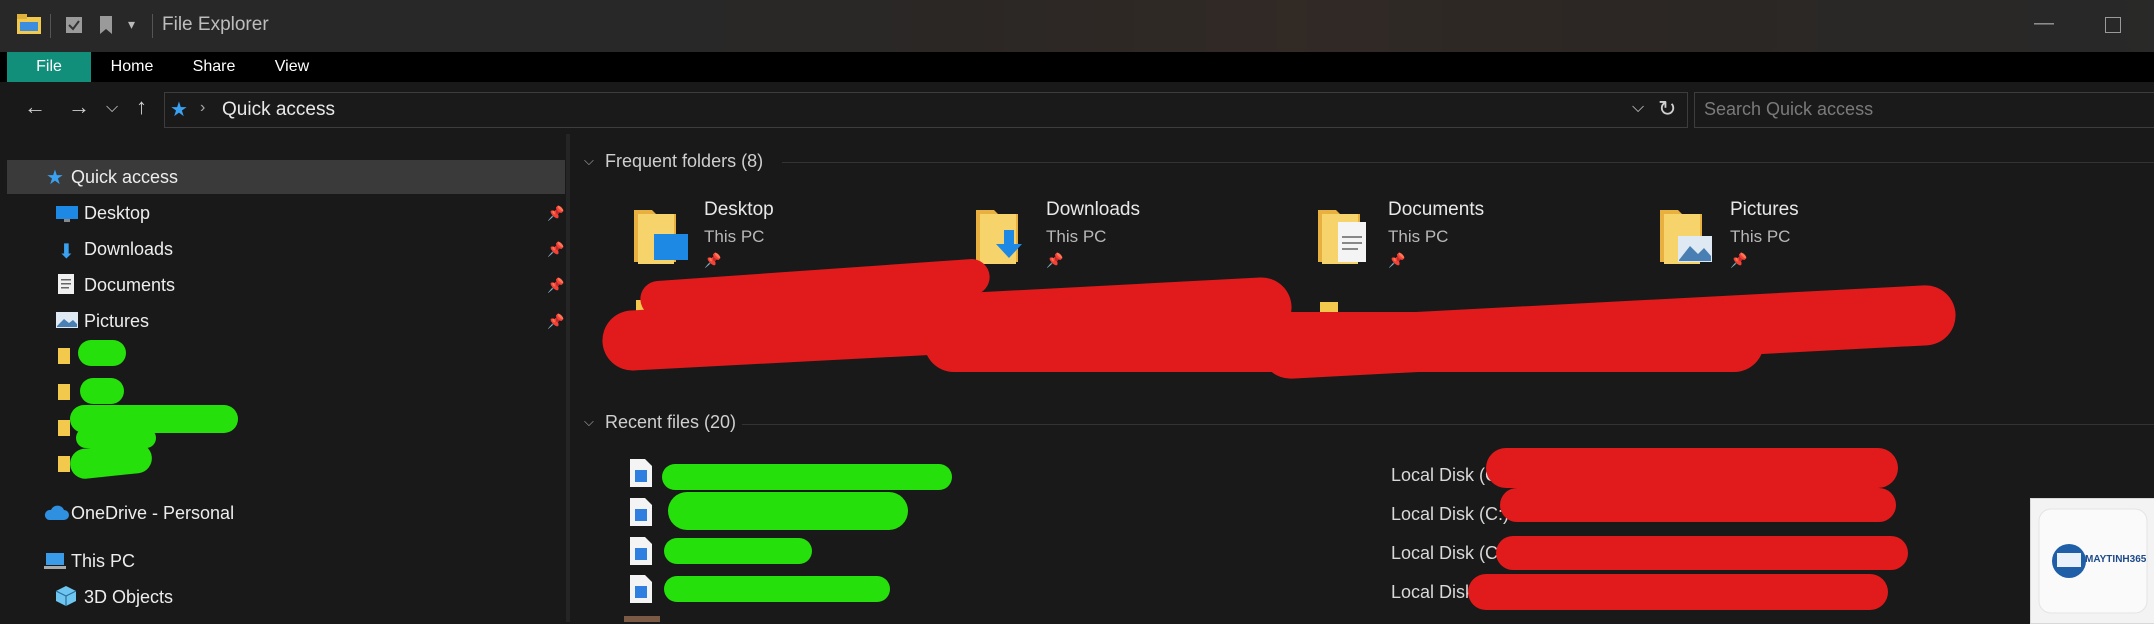 Image resolution: width=2154 pixels, height=624 pixels. I want to click on cloud-icon, so click(56, 513).